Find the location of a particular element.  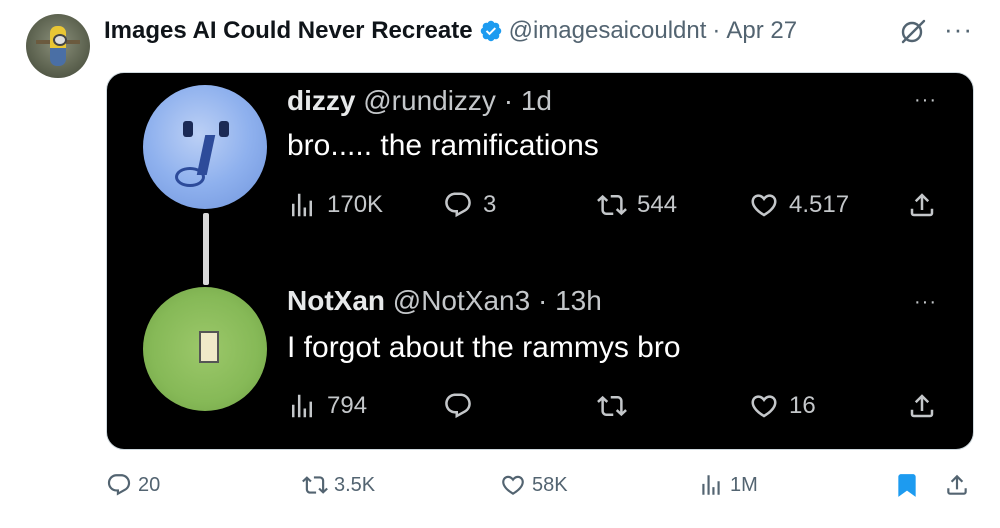

verified-badge-icon is located at coordinates (490, 31).